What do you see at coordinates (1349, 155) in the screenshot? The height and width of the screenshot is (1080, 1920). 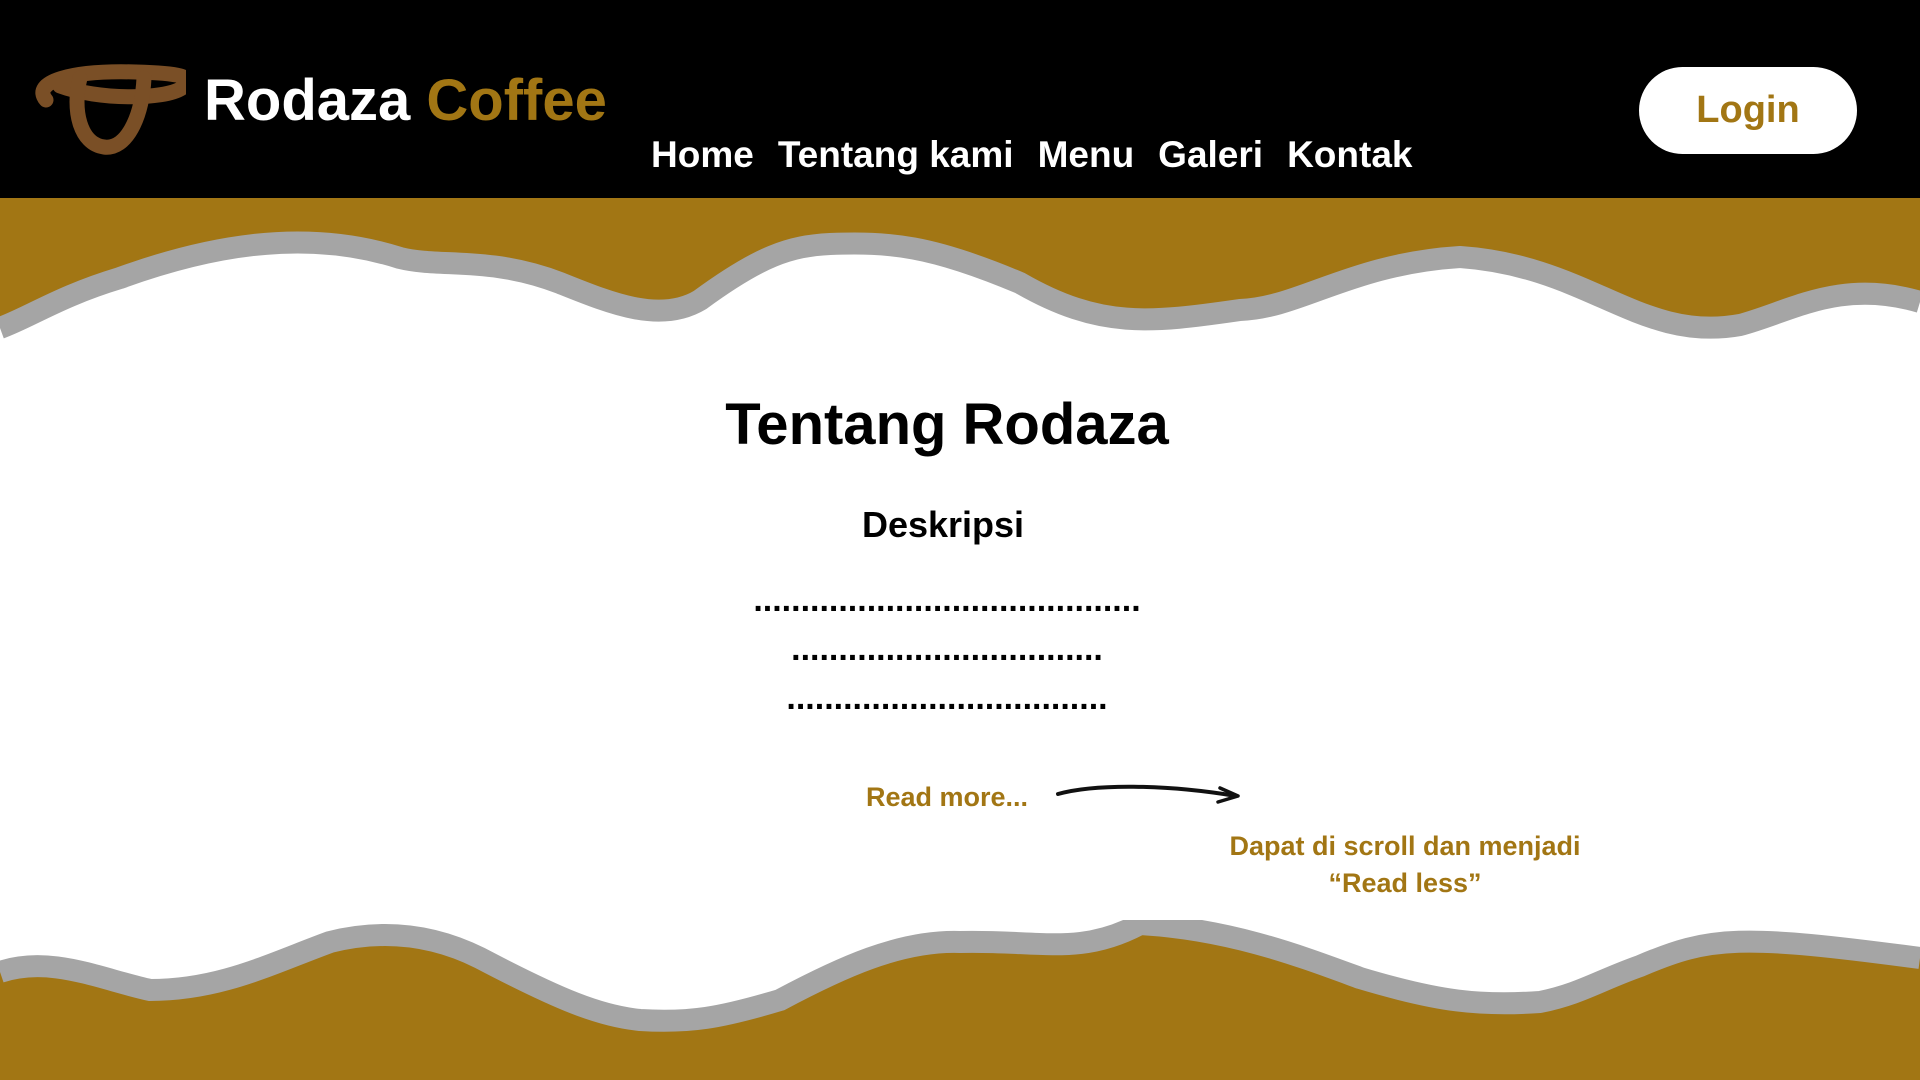 I see `nav-item-kontak: Kontak` at bounding box center [1349, 155].